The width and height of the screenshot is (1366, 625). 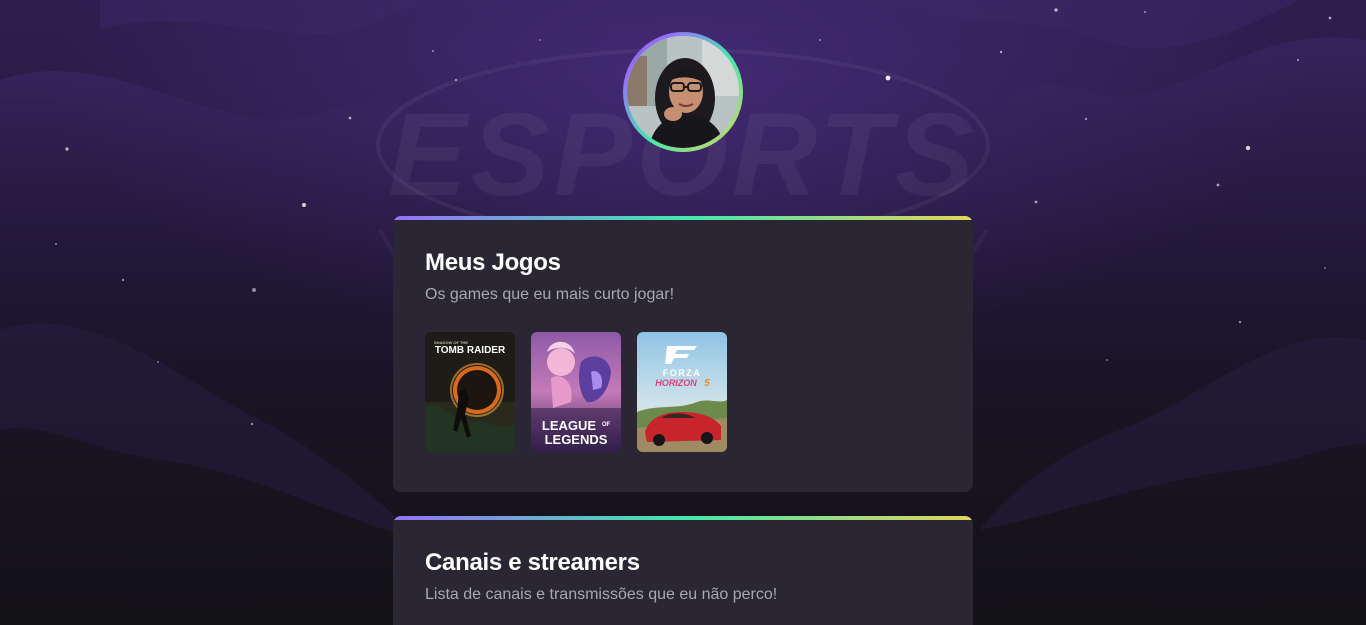 What do you see at coordinates (569, 425) in the screenshot?
I see `lol-title-line1: LEAGUE` at bounding box center [569, 425].